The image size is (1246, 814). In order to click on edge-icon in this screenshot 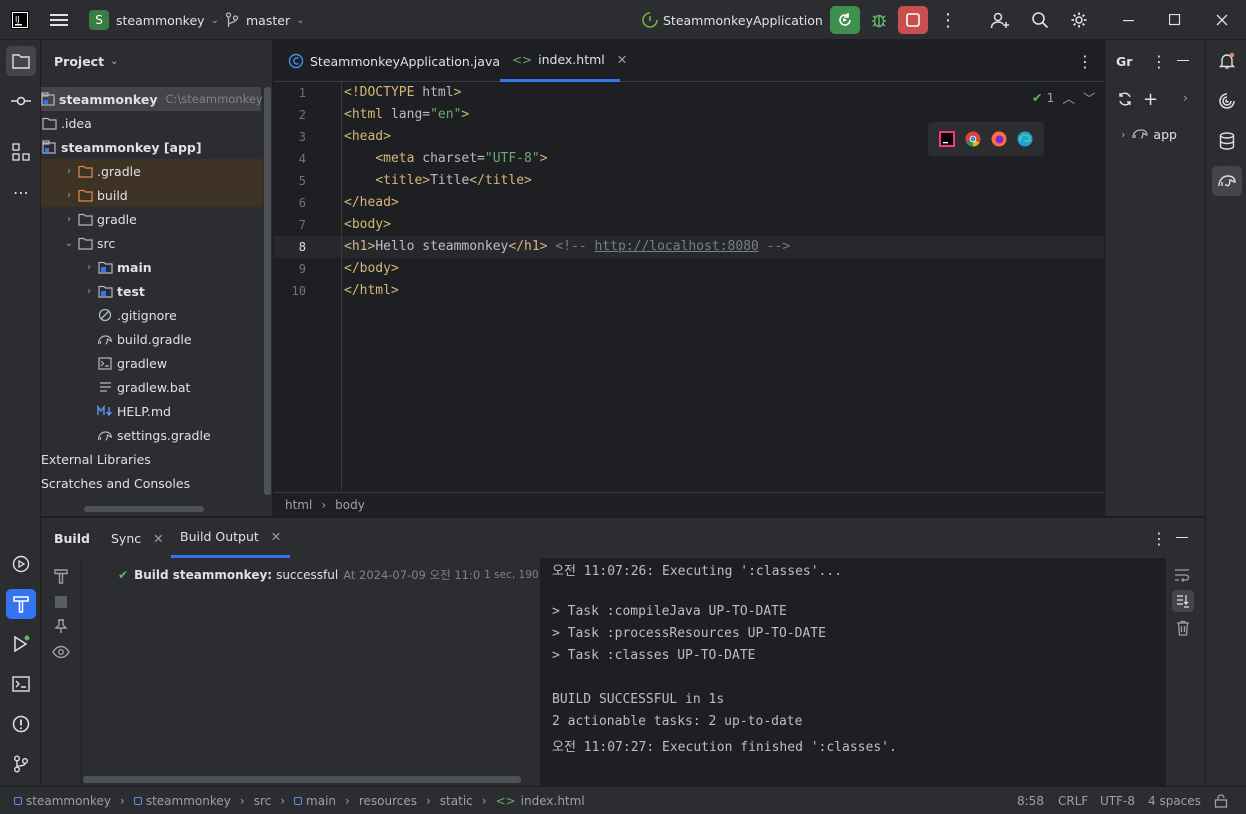, I will do `click(1025, 139)`.